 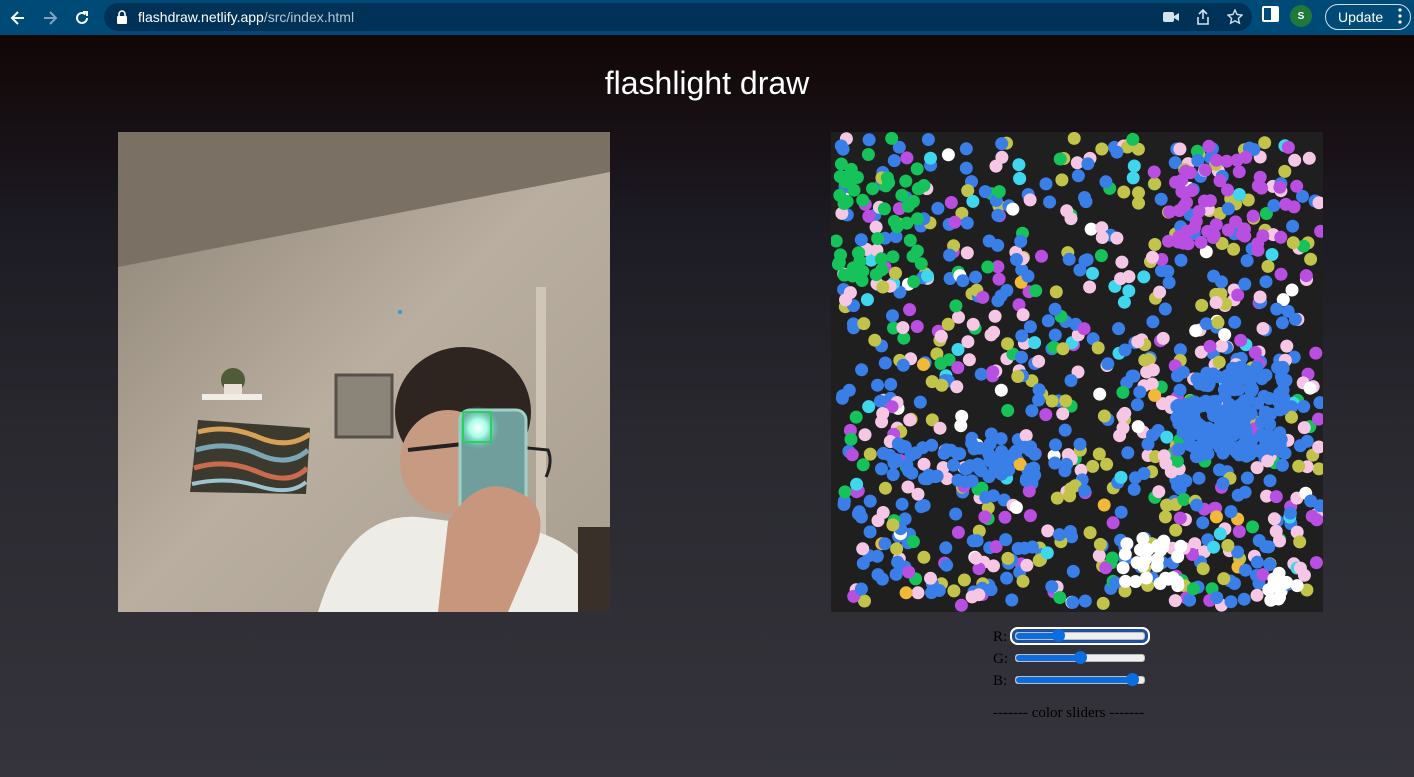 I want to click on update-button: Update, so click(x=1368, y=17).